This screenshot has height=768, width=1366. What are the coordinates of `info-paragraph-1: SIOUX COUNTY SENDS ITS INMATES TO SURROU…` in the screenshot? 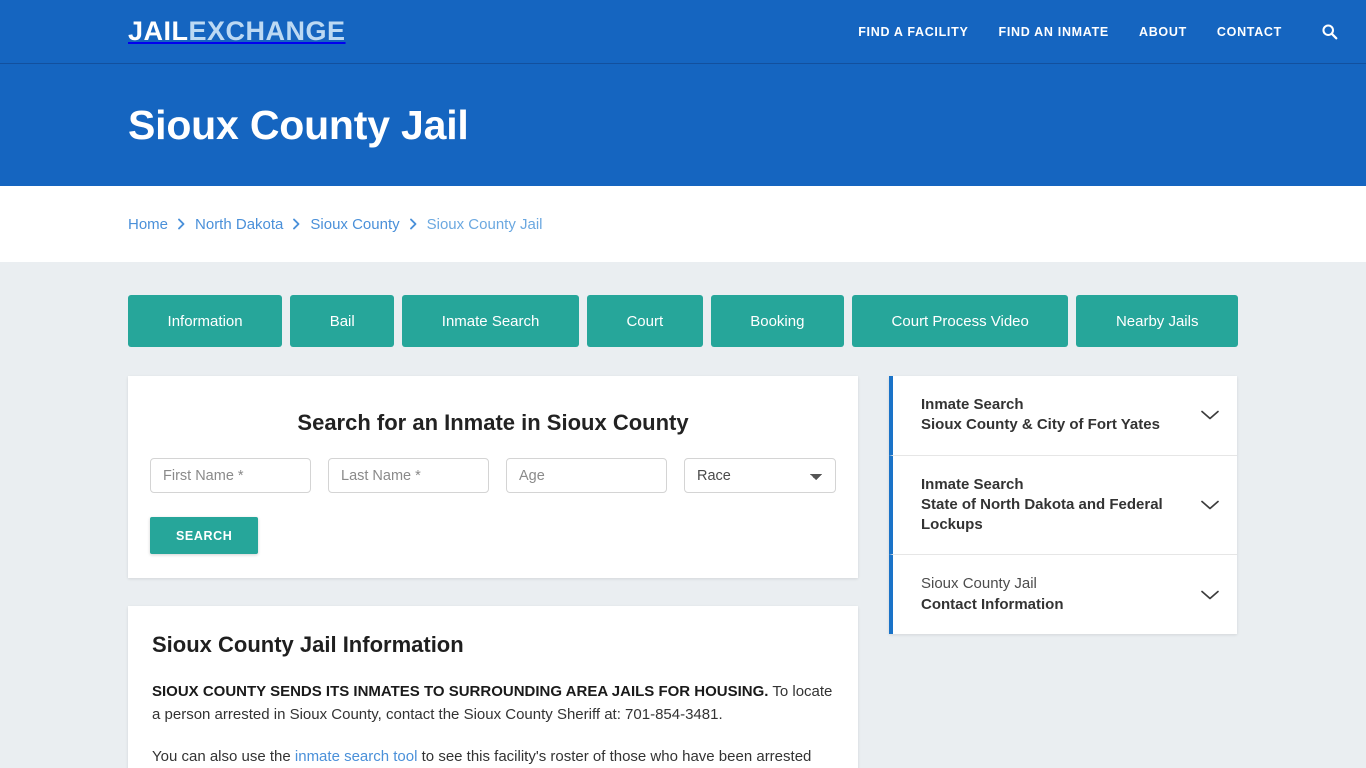 It's located at (493, 703).